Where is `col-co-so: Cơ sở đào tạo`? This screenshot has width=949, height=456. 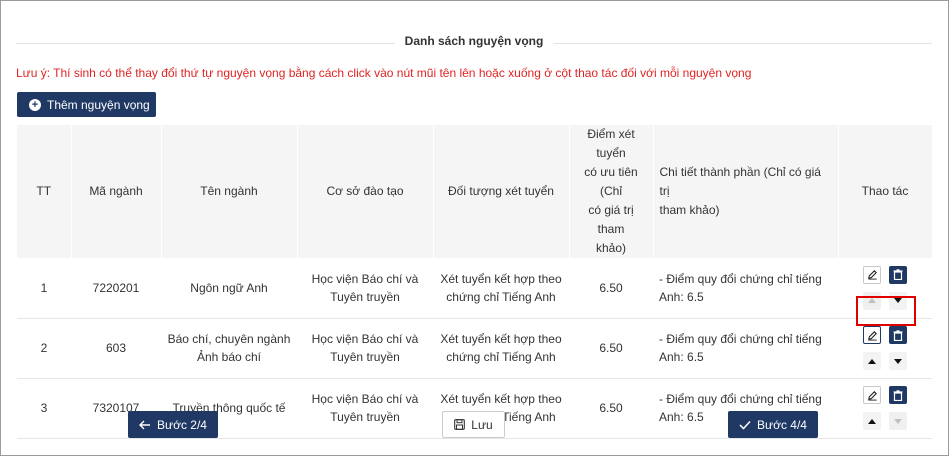 col-co-so: Cơ sở đào tạo is located at coordinates (365, 191).